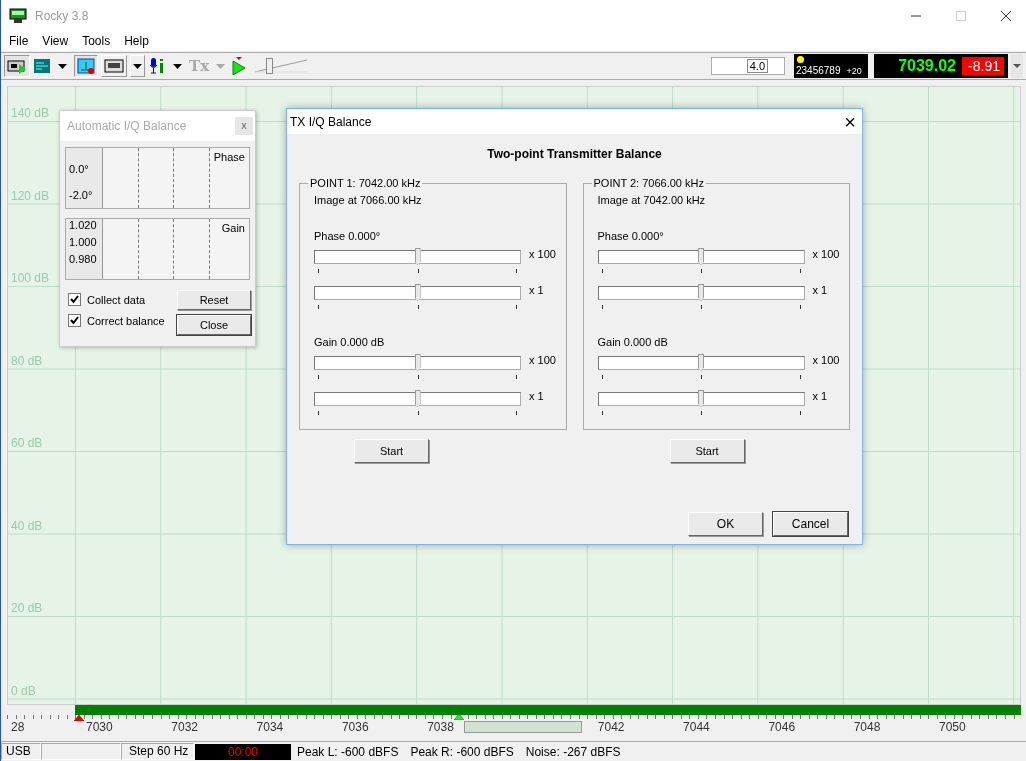 The width and height of the screenshot is (1026, 761). Describe the element at coordinates (365, 183) in the screenshot. I see `group-title: POINT 1: 7042.00 kHz` at that location.